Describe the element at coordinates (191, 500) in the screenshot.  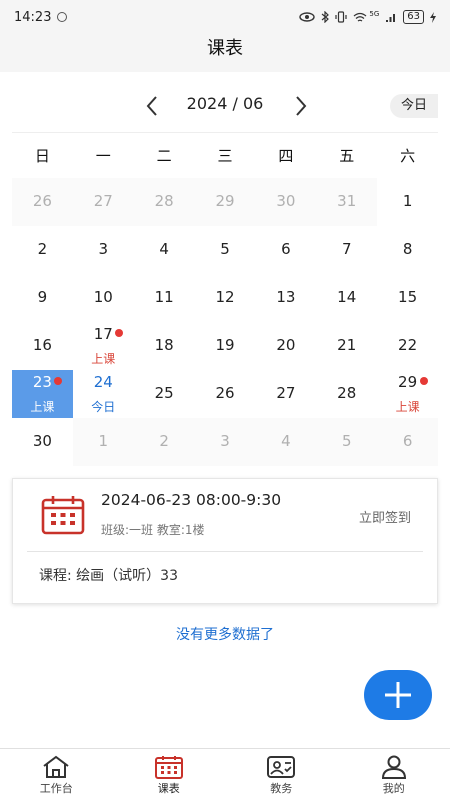
I see `lesson-datetime: 2024-06-23 08:00-9:30` at that location.